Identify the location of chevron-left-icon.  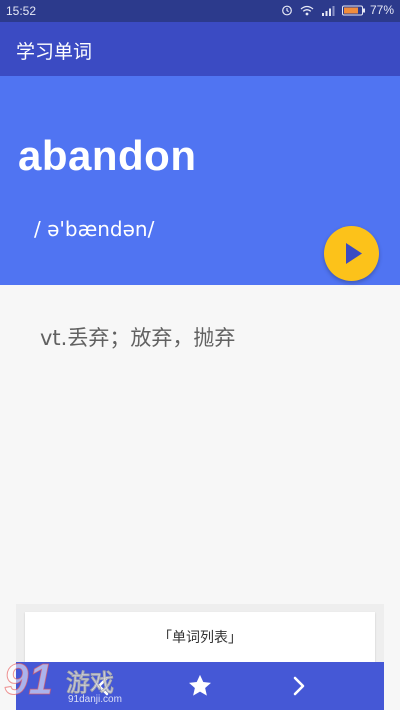
(103, 686).